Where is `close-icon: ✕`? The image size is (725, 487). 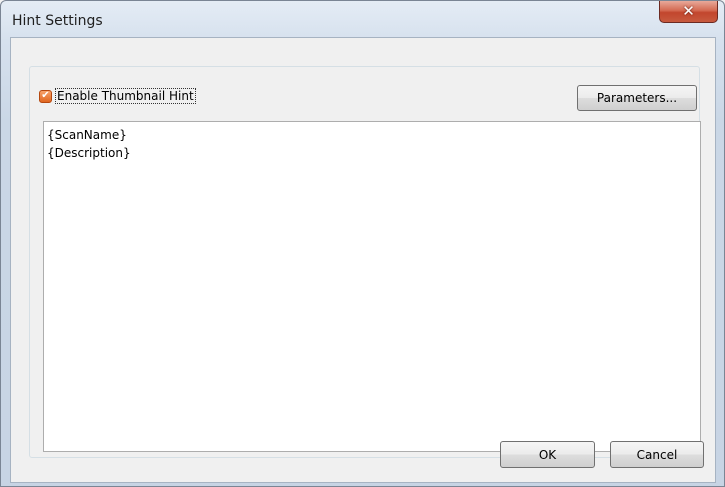 close-icon: ✕ is located at coordinates (688, 11).